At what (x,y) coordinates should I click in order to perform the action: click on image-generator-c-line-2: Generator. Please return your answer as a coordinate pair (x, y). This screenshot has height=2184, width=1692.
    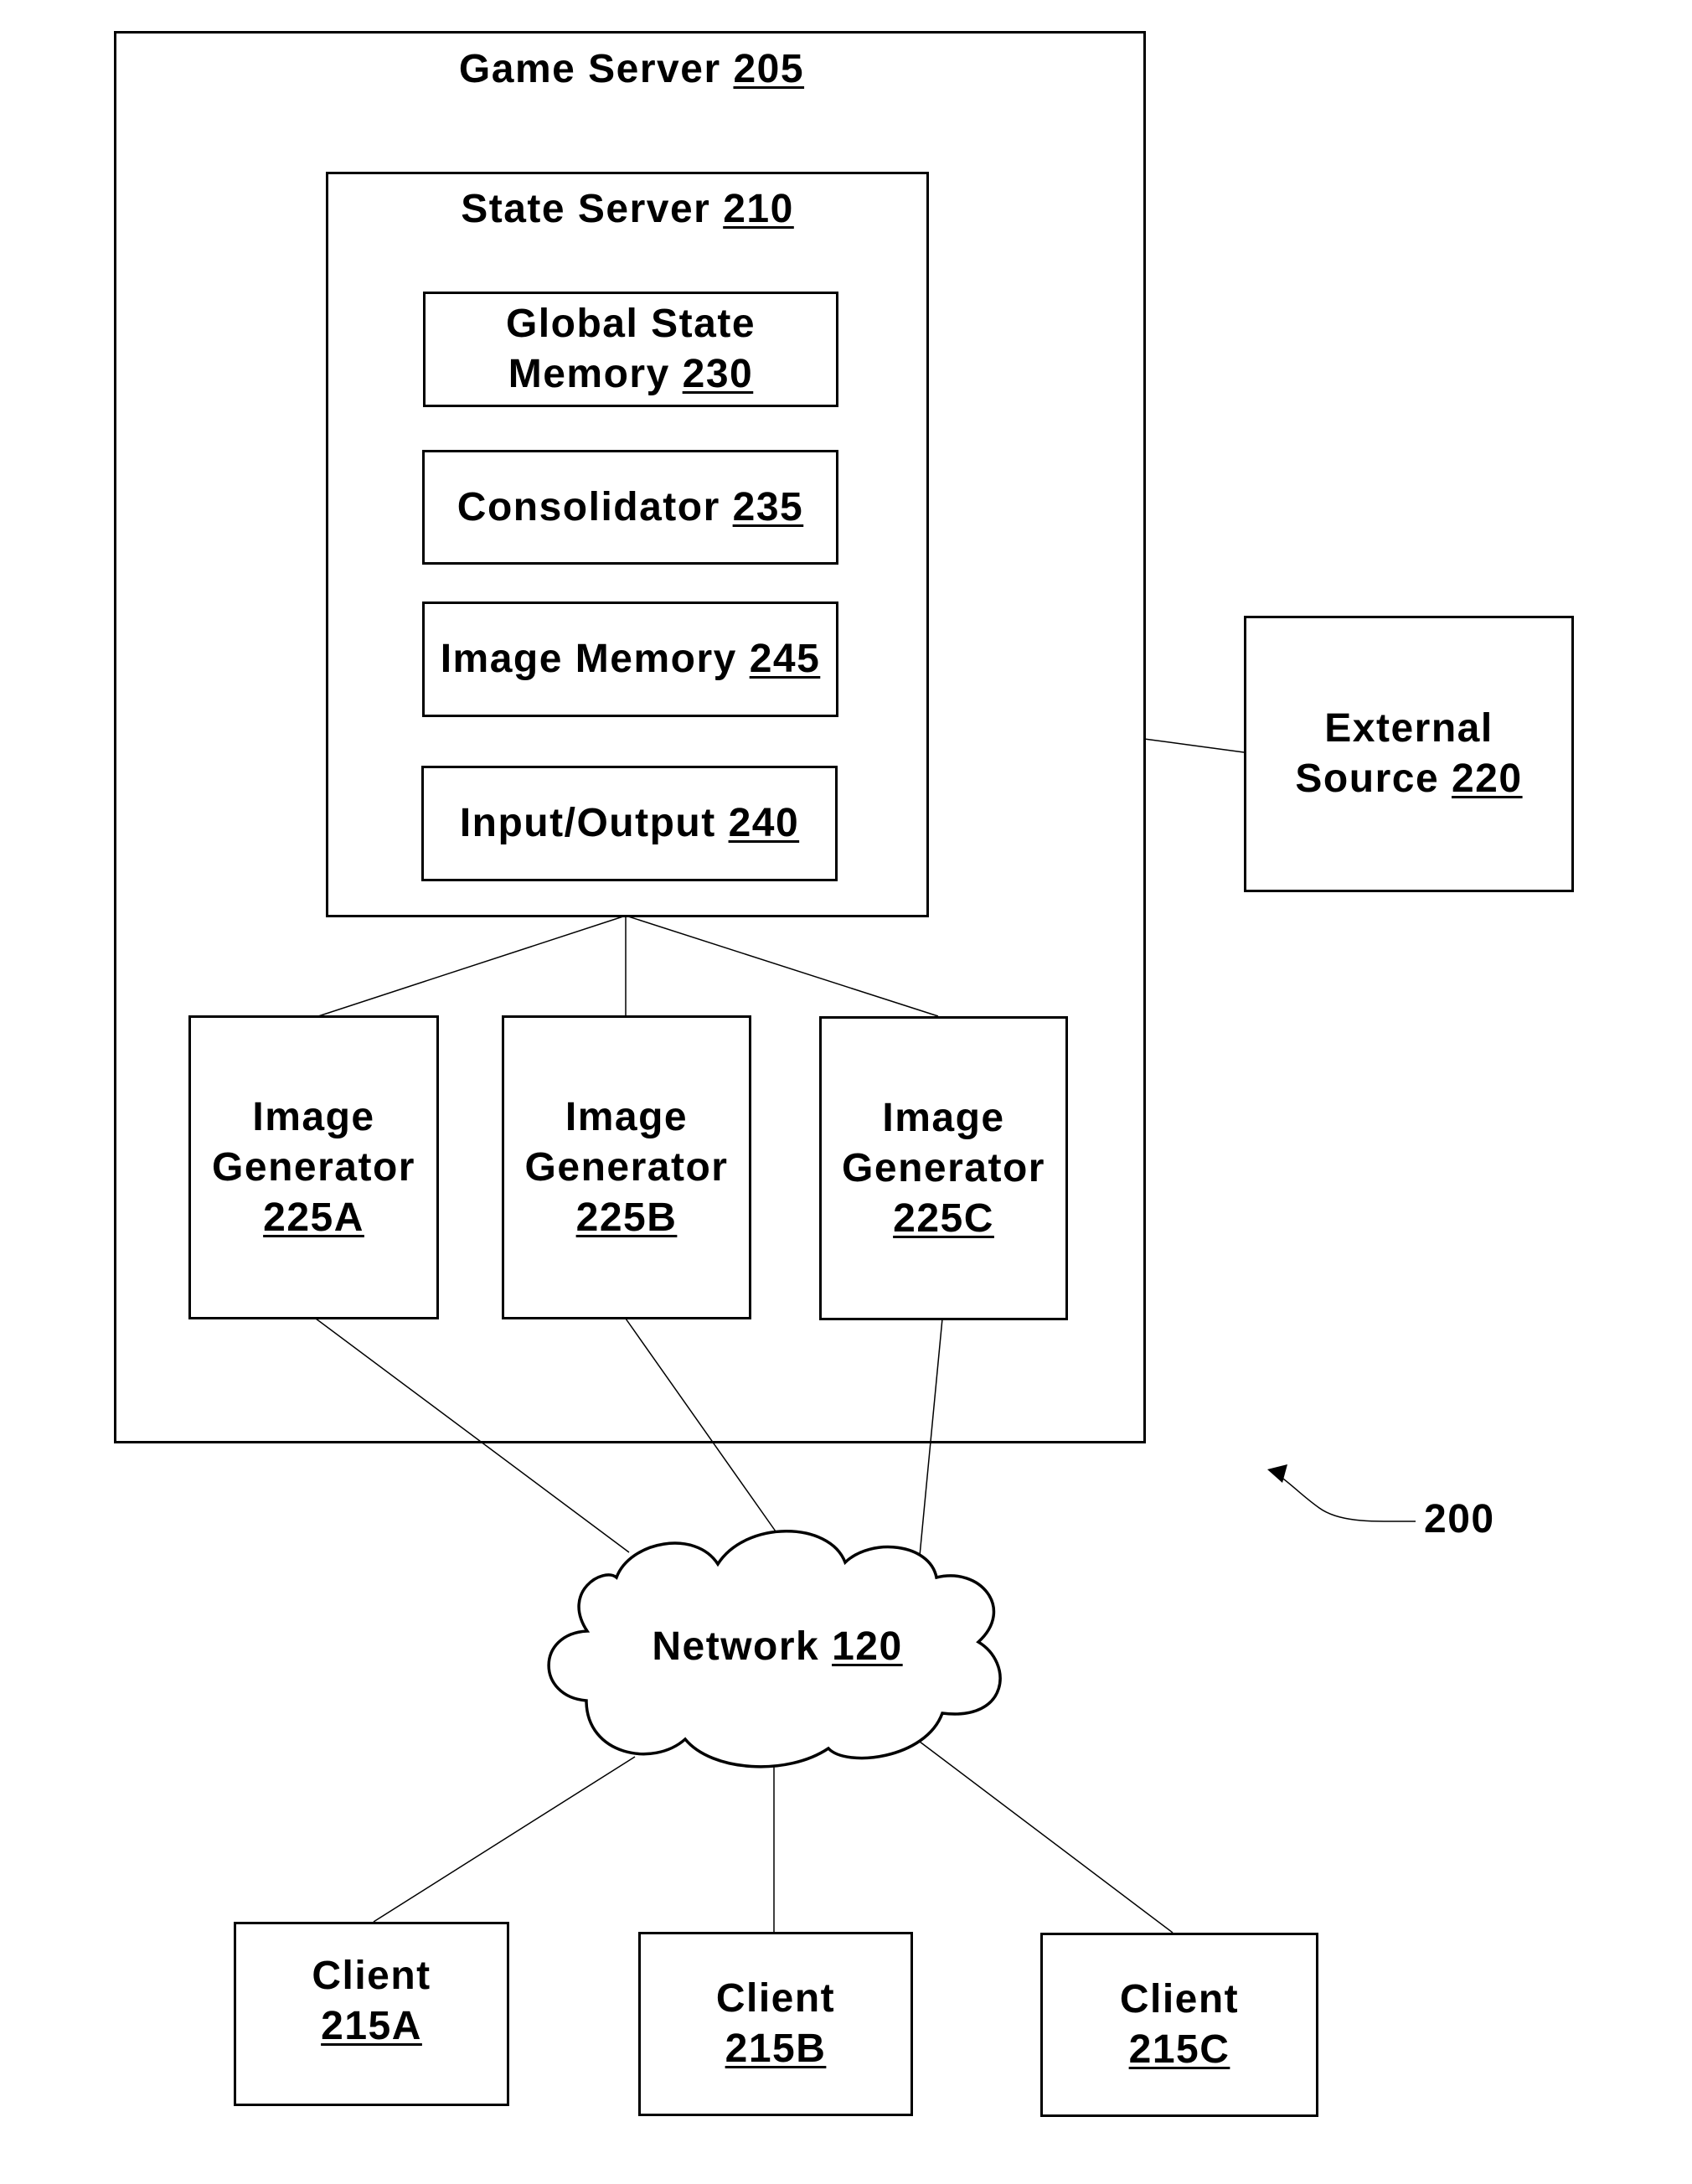
    Looking at the image, I should click on (944, 1167).